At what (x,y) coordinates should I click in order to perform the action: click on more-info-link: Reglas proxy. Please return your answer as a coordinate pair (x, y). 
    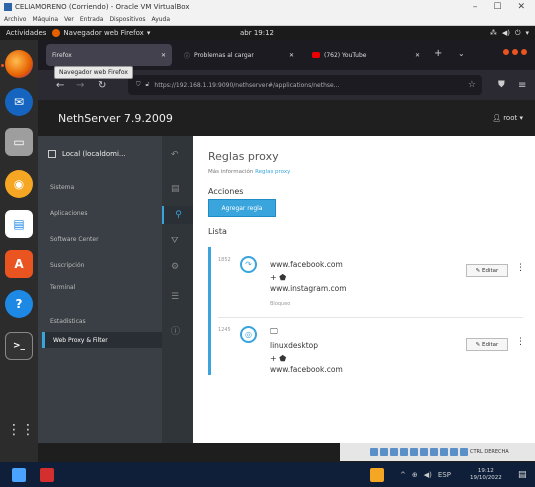
    Looking at the image, I should click on (272, 172).